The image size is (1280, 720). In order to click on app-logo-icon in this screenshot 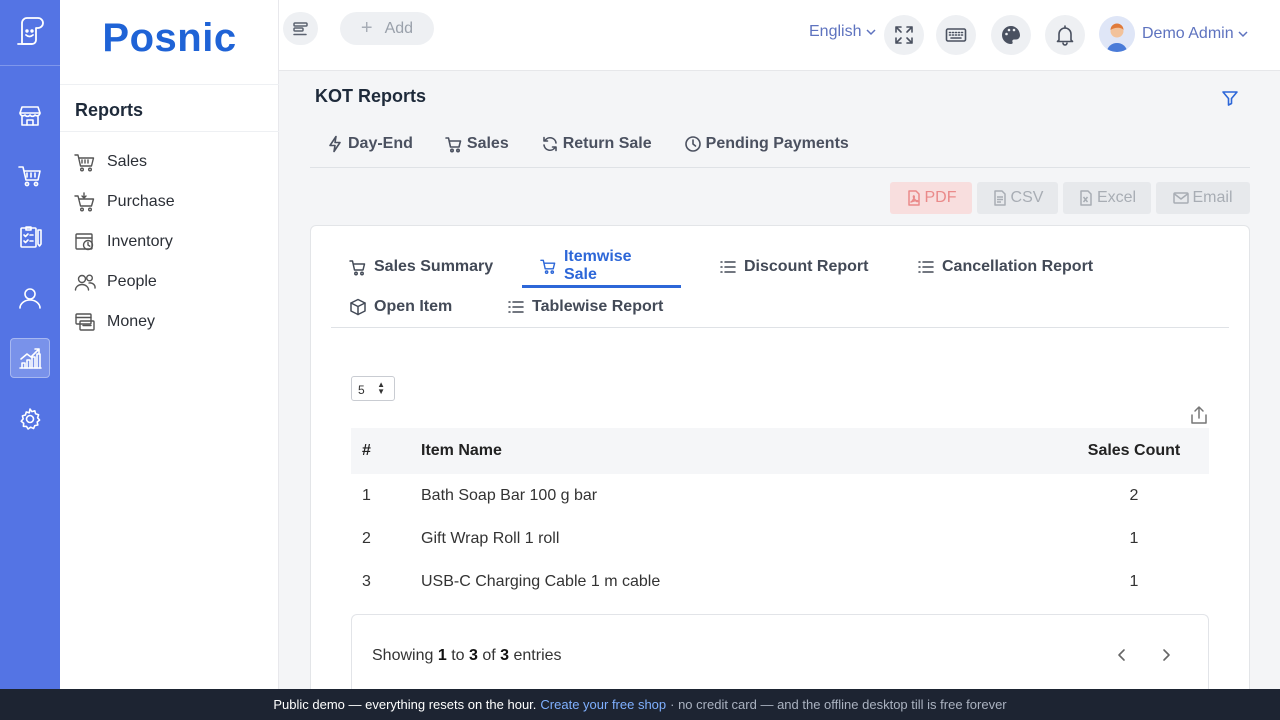, I will do `click(30, 32)`.